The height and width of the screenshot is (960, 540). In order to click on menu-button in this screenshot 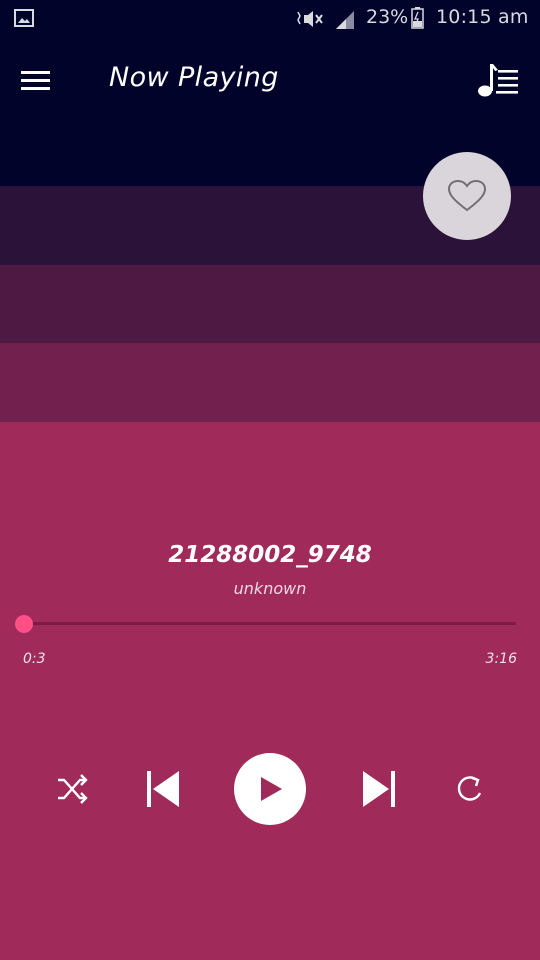, I will do `click(36, 81)`.